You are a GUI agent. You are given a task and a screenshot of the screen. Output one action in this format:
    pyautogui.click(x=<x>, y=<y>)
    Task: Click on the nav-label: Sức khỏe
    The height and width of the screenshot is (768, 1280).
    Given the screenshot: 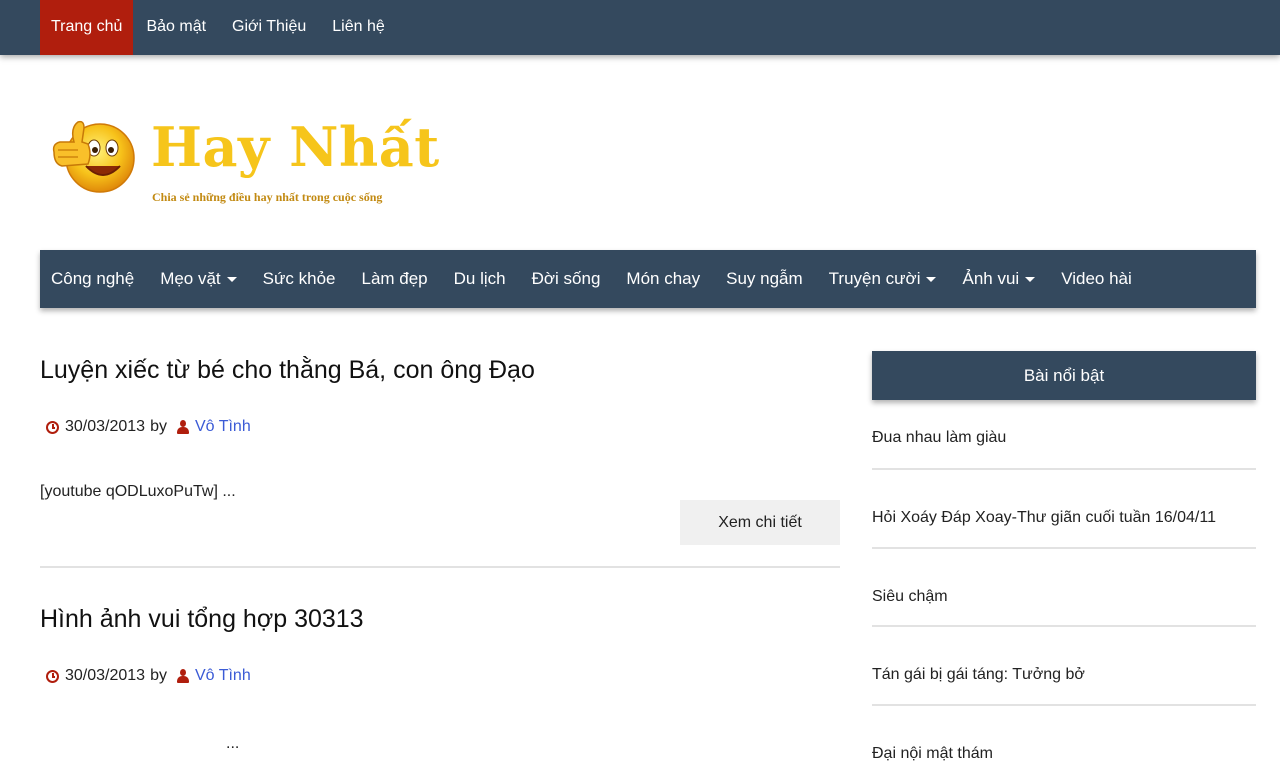 What is the action you would take?
    pyautogui.click(x=299, y=278)
    